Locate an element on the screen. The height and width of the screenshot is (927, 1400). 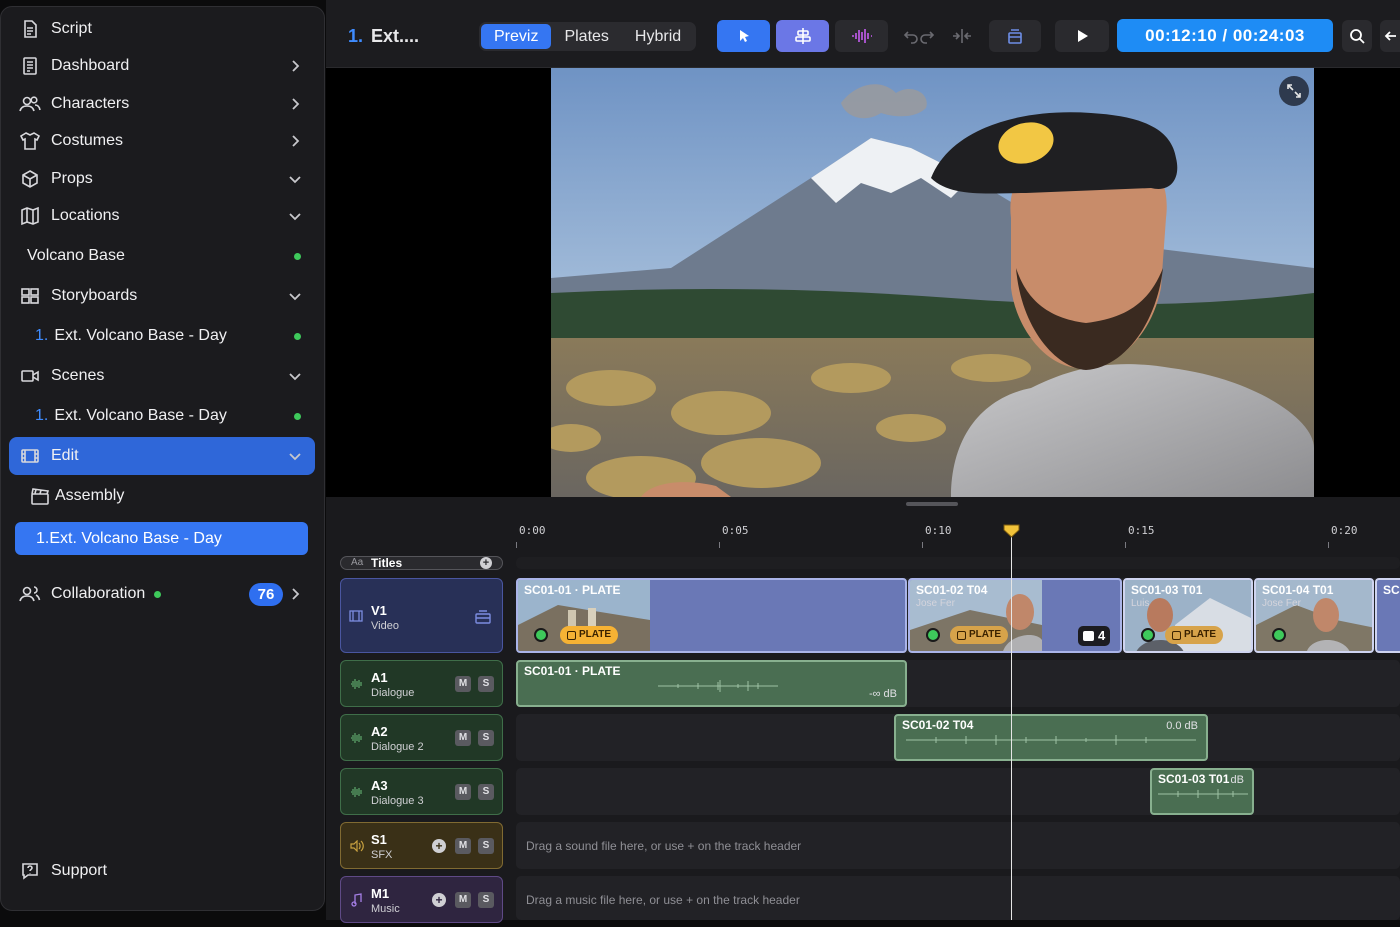
video-clip: SC01-02 T04 Jose Fer PLATE 4 is located at coordinates (1015, 615).